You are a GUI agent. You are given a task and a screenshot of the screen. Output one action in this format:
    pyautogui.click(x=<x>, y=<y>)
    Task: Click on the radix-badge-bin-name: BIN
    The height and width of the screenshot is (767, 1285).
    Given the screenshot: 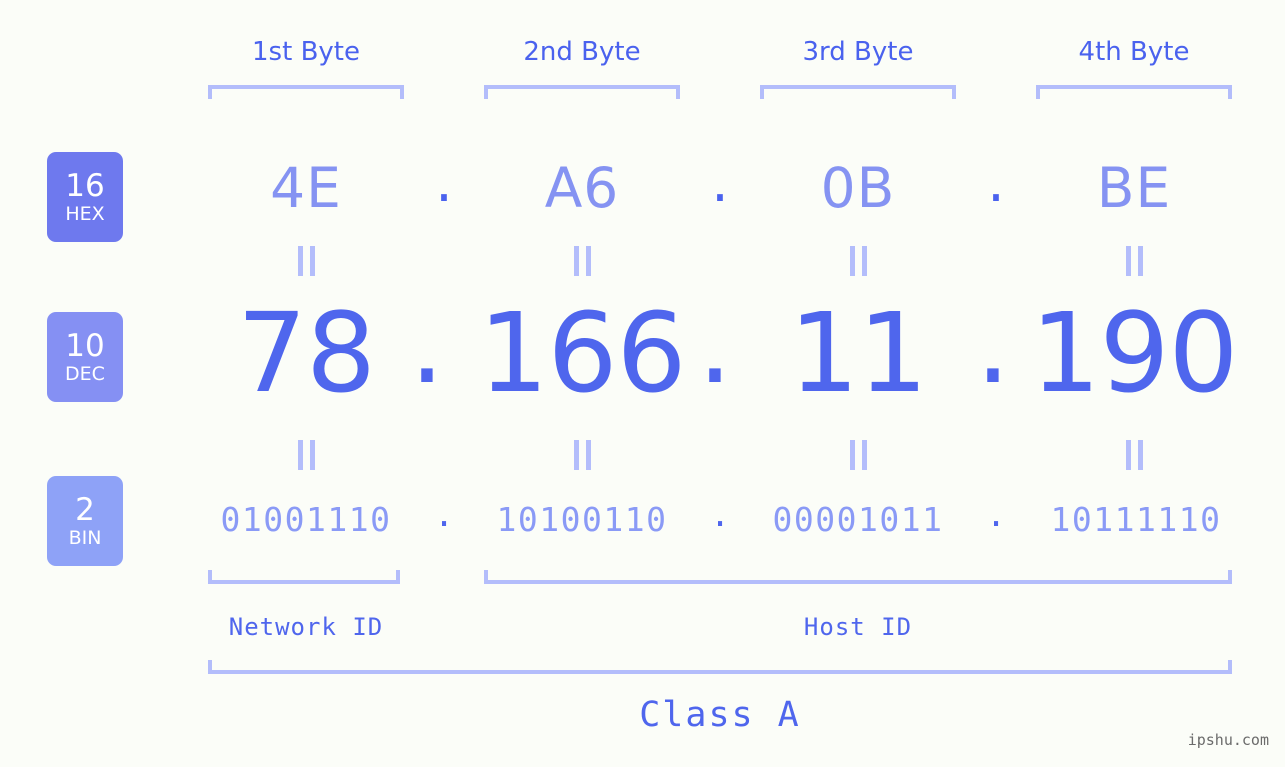 What is the action you would take?
    pyautogui.click(x=85, y=537)
    